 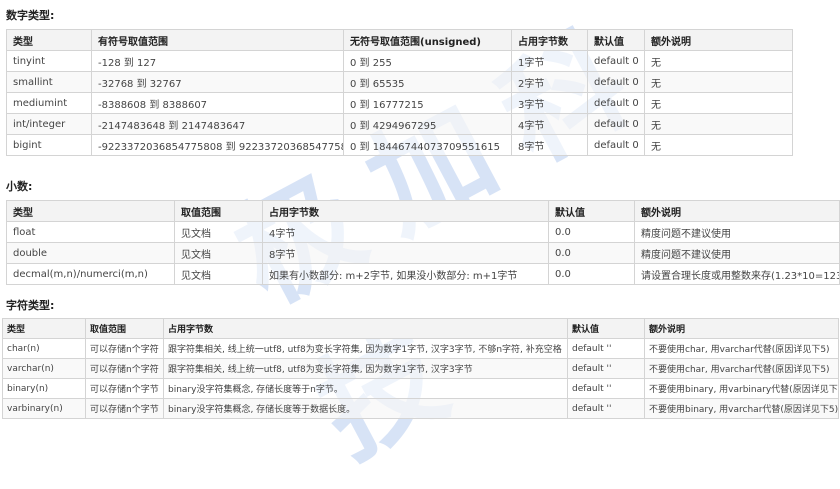 What do you see at coordinates (741, 408) in the screenshot?
I see `table-cell: 不要使用binary, 用varchar代替(原因详见下5)` at bounding box center [741, 408].